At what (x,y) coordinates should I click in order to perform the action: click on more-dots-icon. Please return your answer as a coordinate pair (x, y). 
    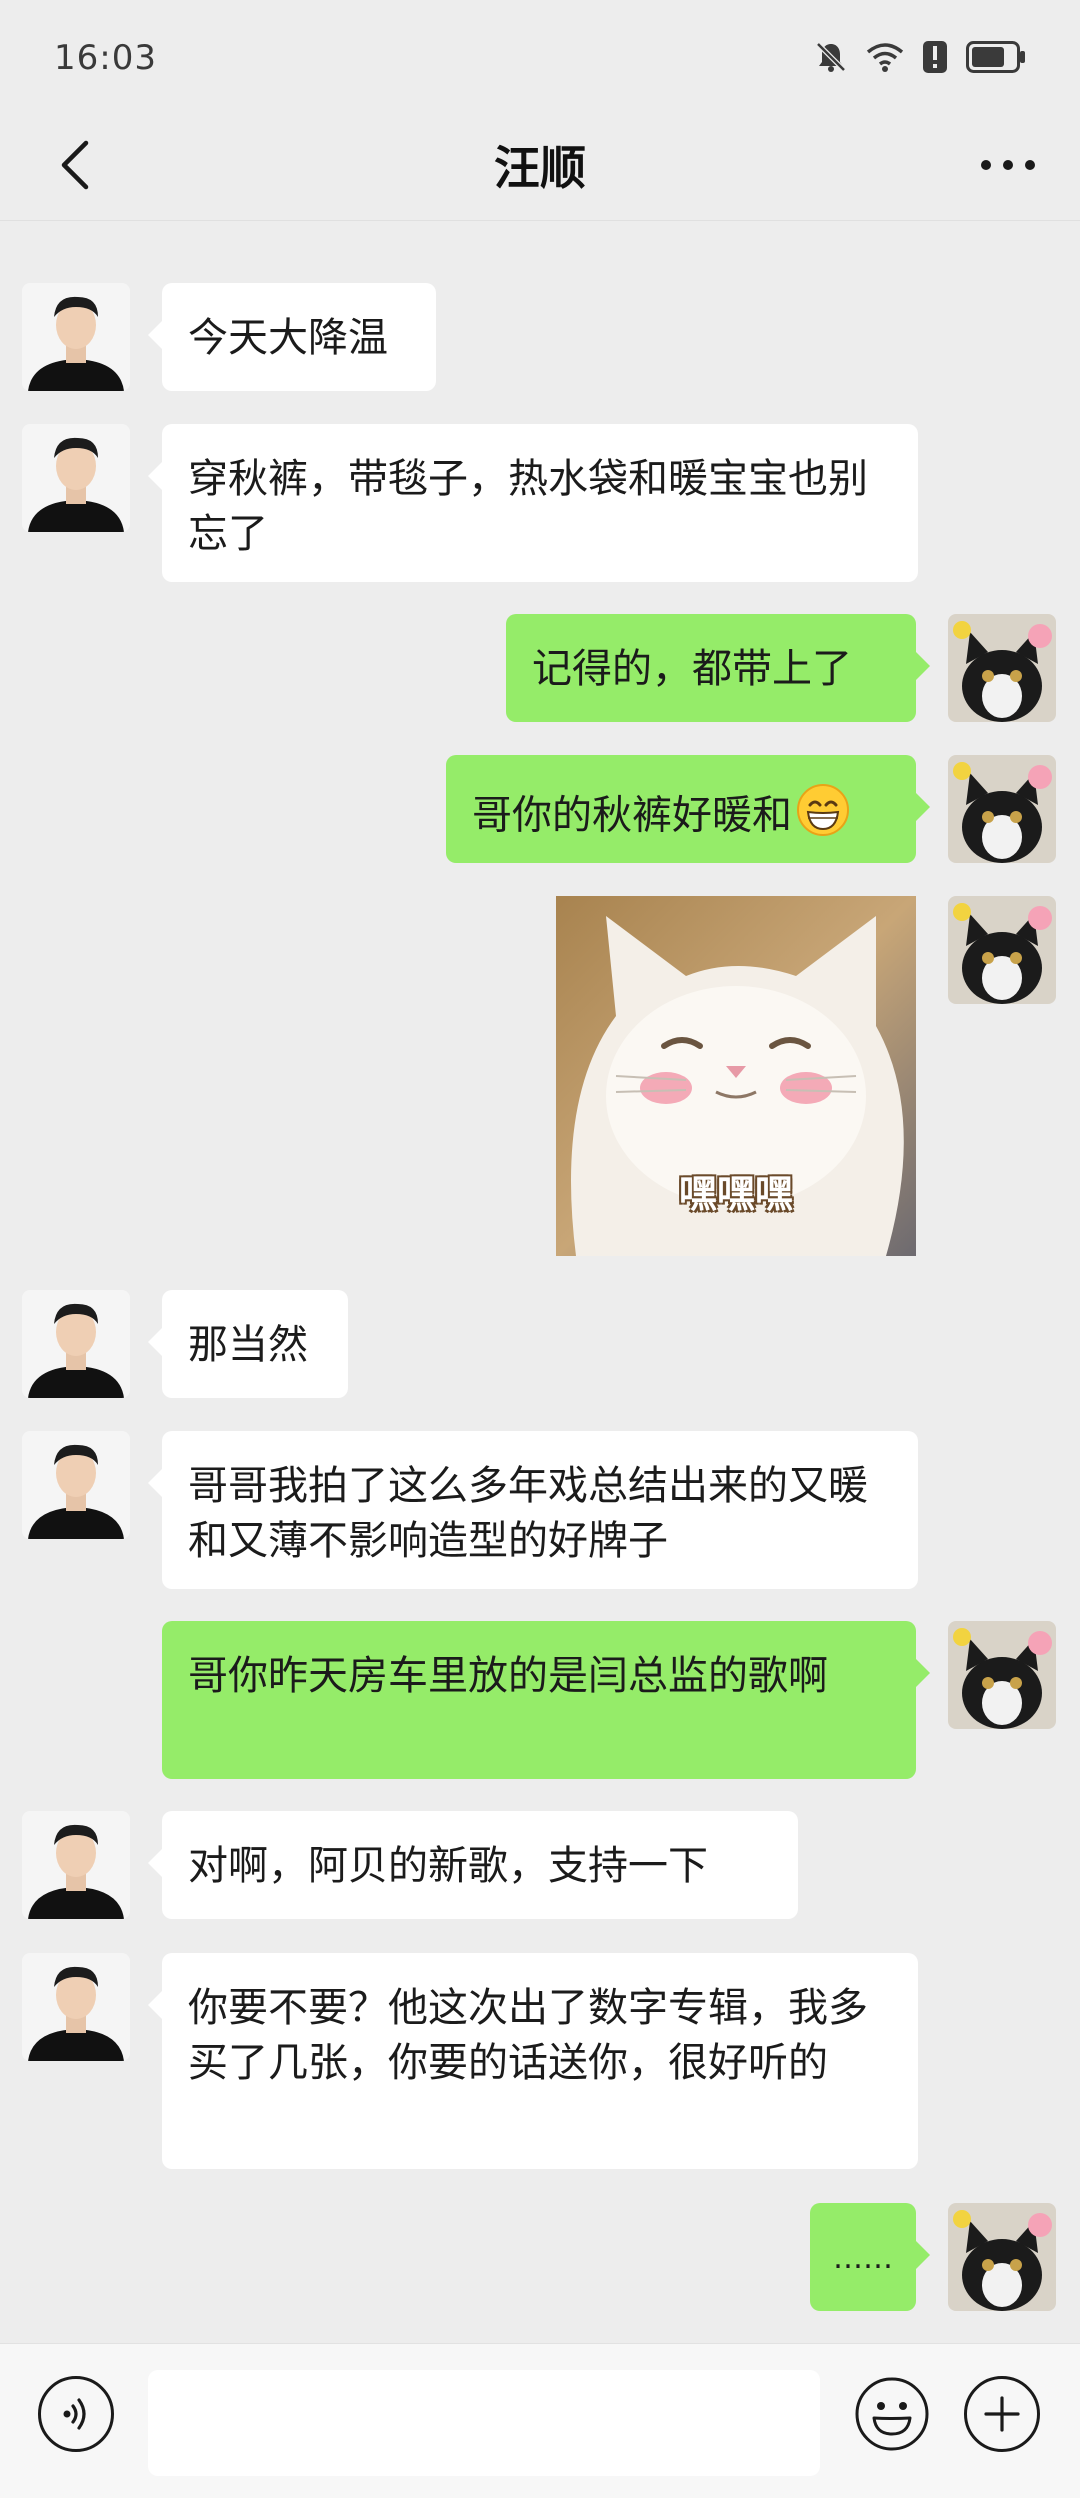
    Looking at the image, I should click on (1008, 165).